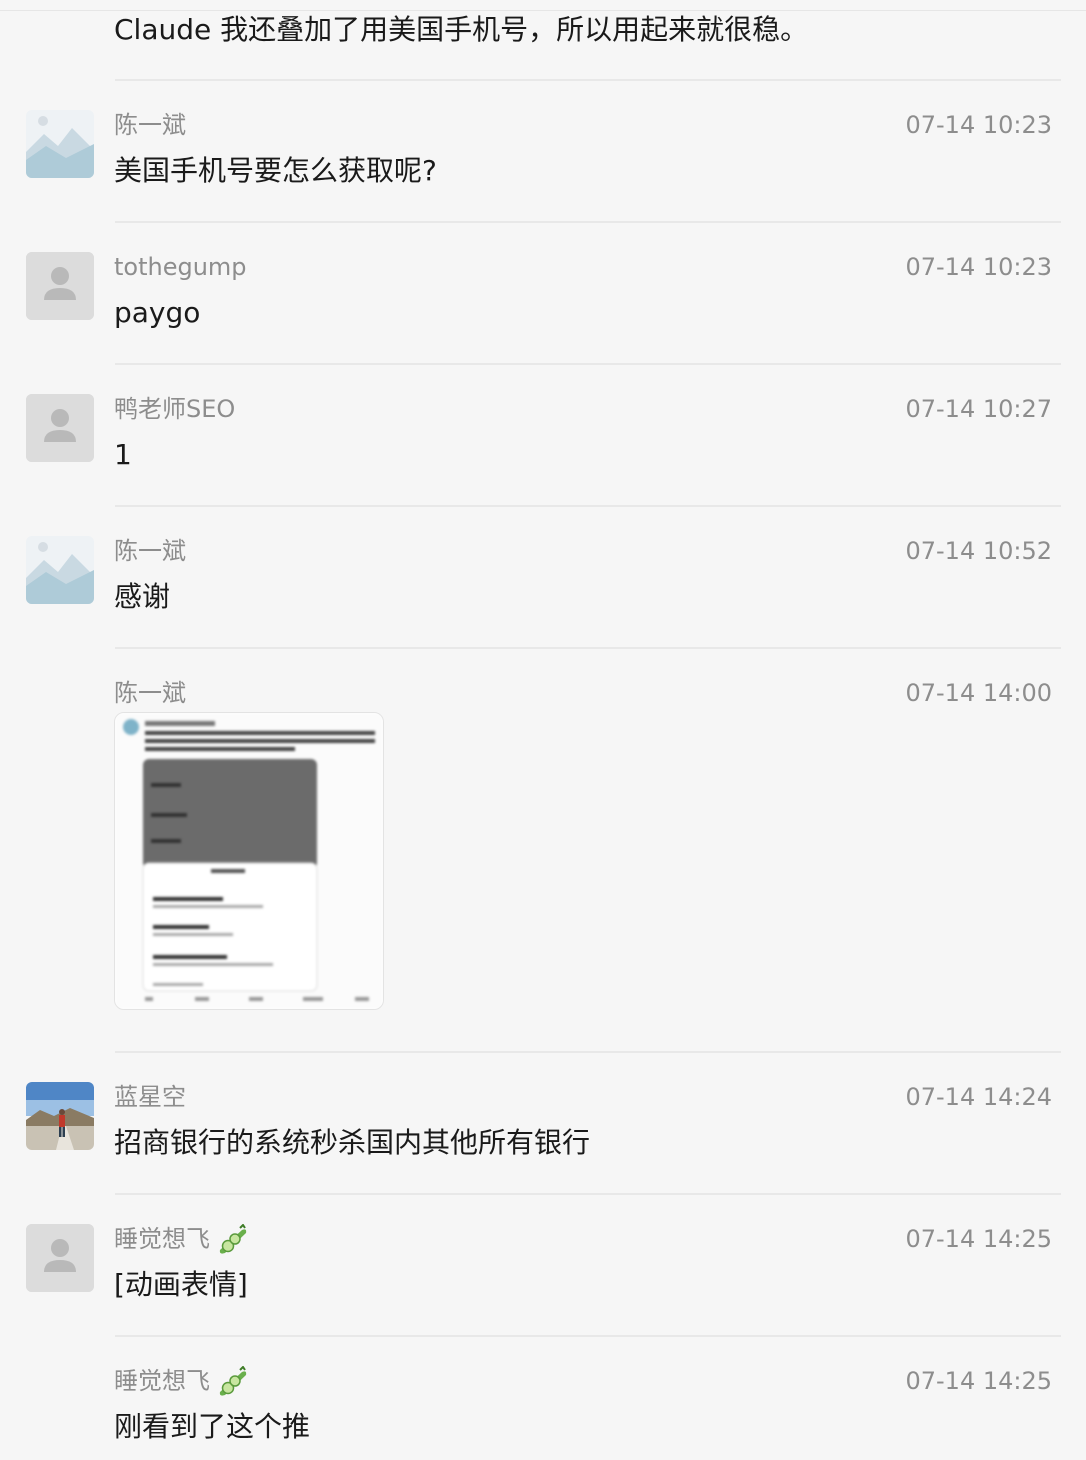 This screenshot has width=1086, height=1460. I want to click on comment-text: 招商银行的系统秒杀国内其他所有银行, so click(352, 1142).